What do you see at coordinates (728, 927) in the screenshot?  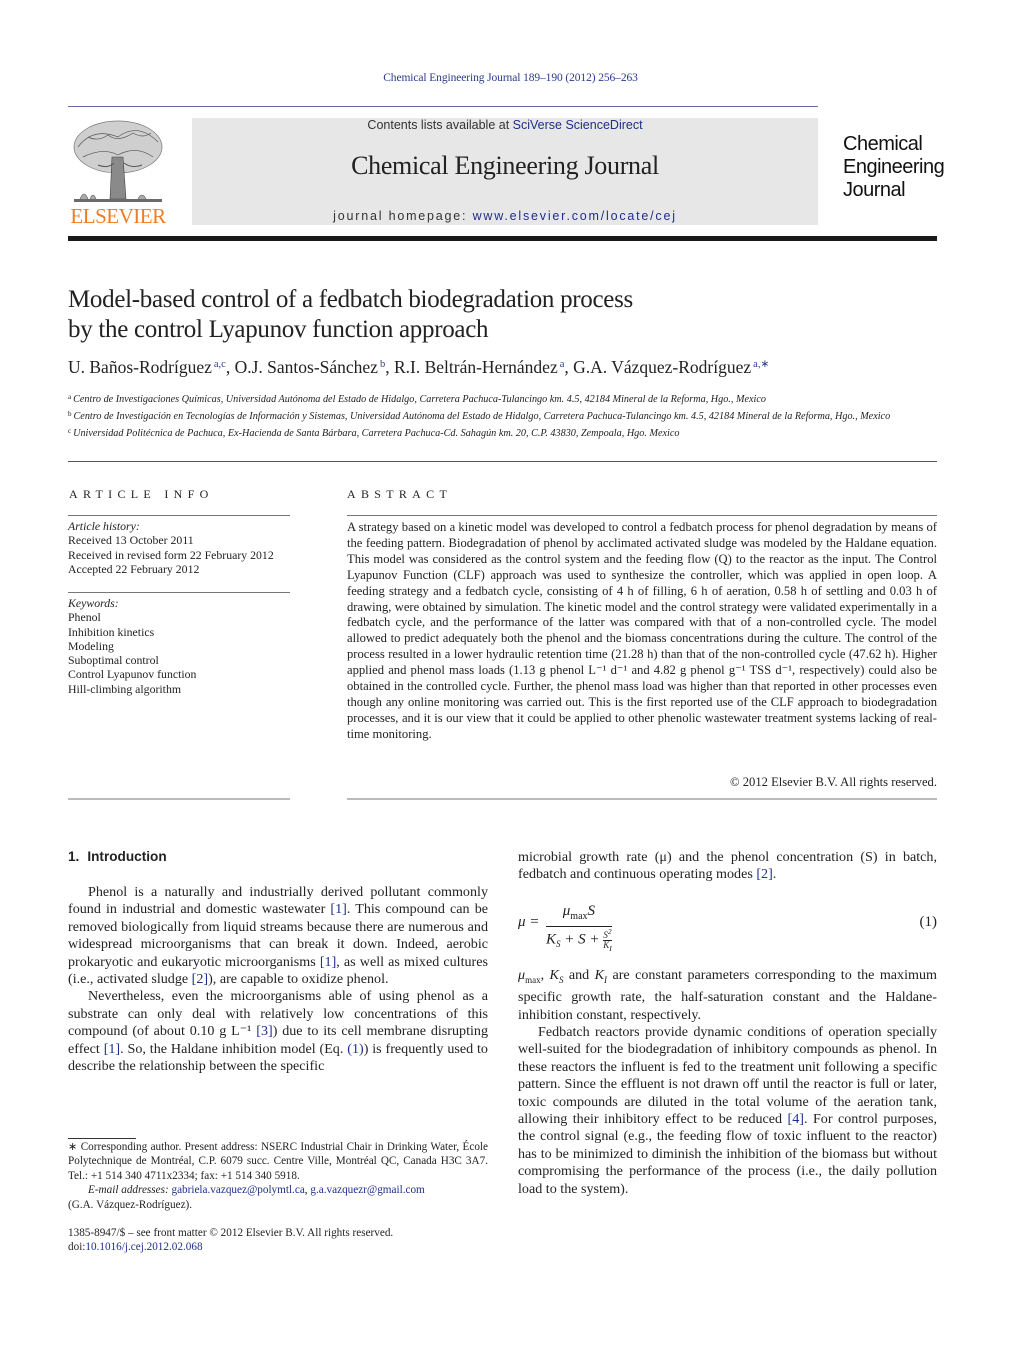 I see `equation-1: μ = μmaxS KS + S + S2 KI (1)` at bounding box center [728, 927].